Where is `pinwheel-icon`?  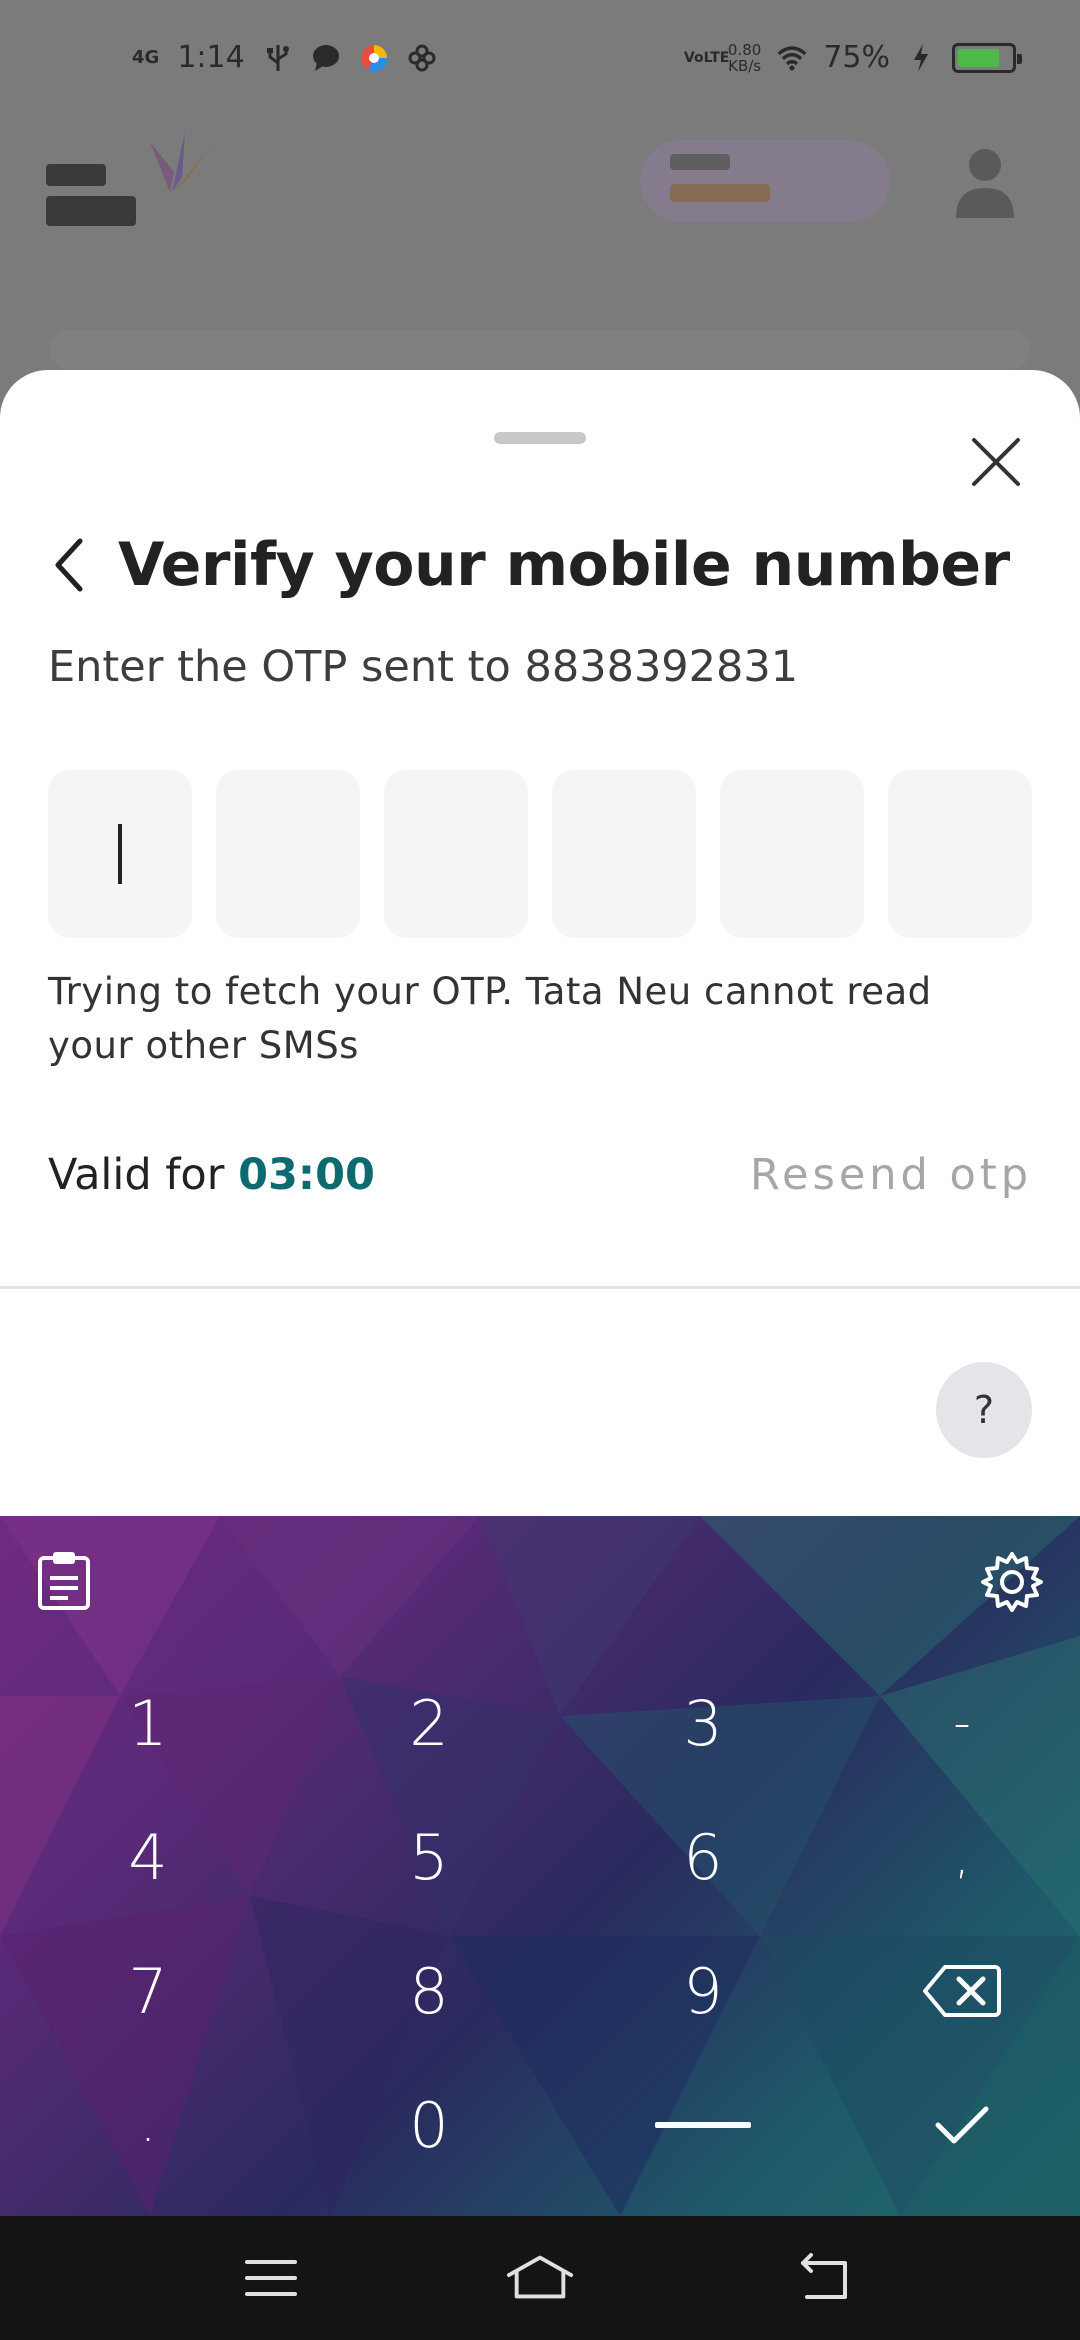 pinwheel-icon is located at coordinates (422, 58).